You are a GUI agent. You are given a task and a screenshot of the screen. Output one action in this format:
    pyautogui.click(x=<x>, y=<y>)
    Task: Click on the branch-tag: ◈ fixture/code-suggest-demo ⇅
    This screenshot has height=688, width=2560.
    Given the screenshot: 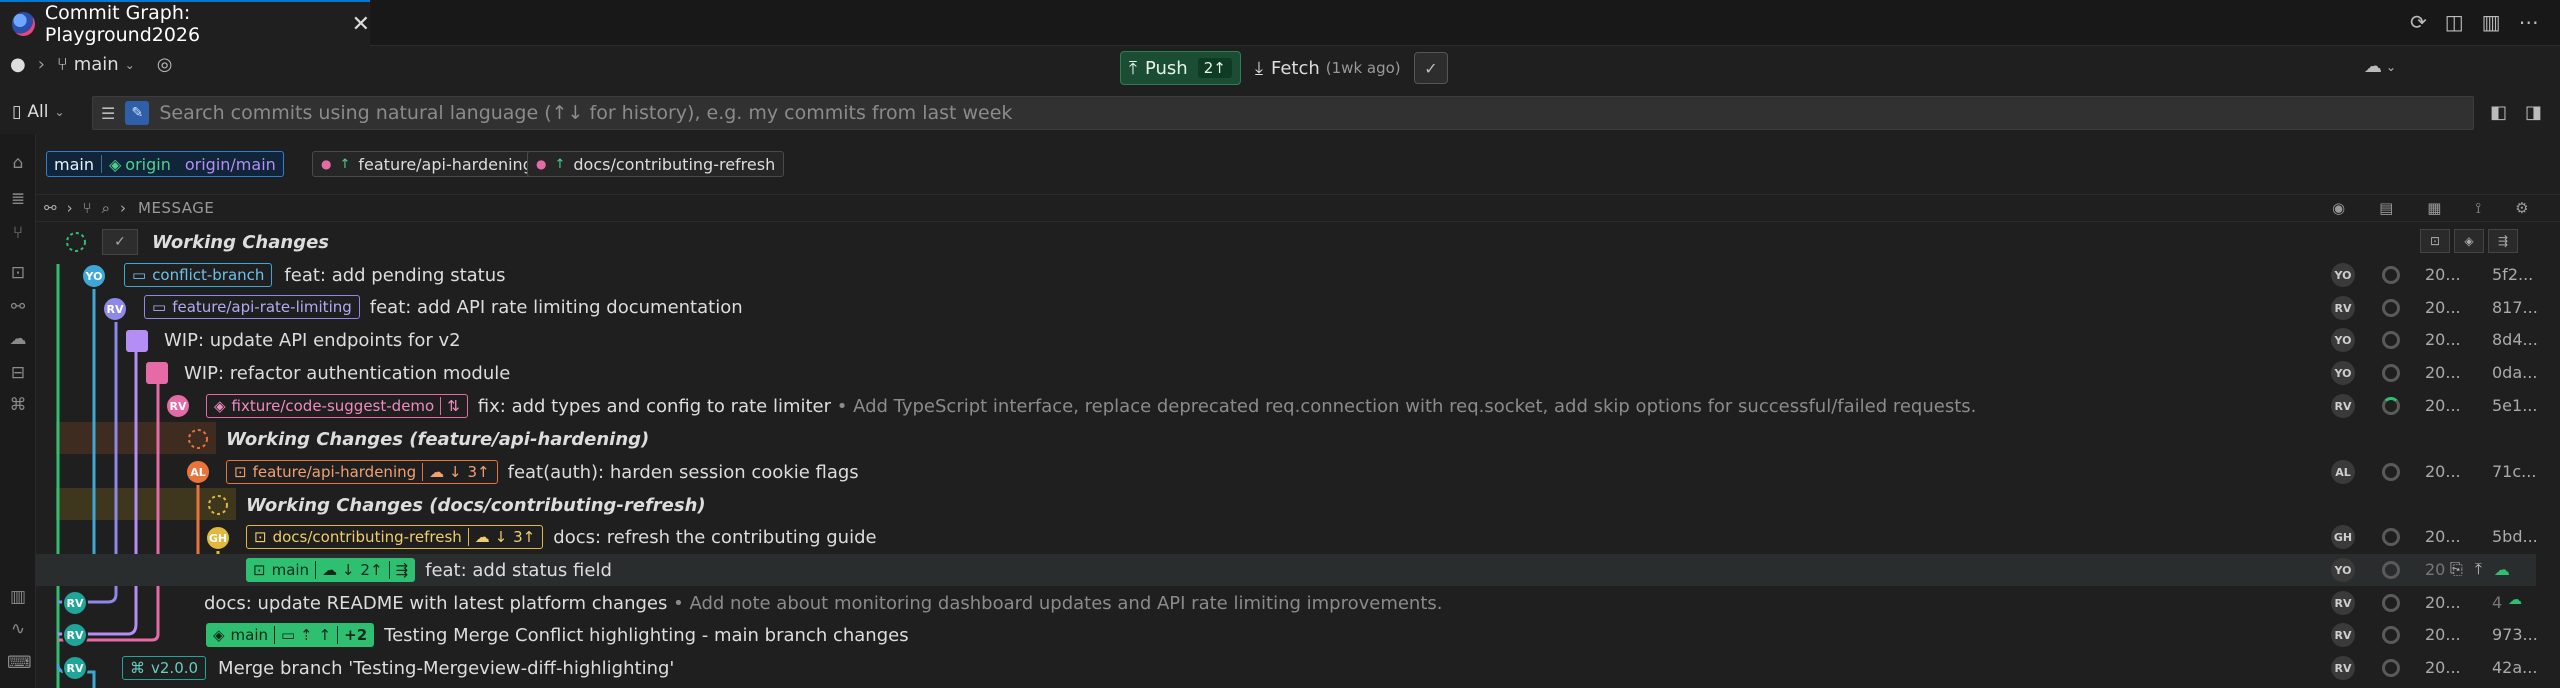 What is the action you would take?
    pyautogui.click(x=337, y=406)
    